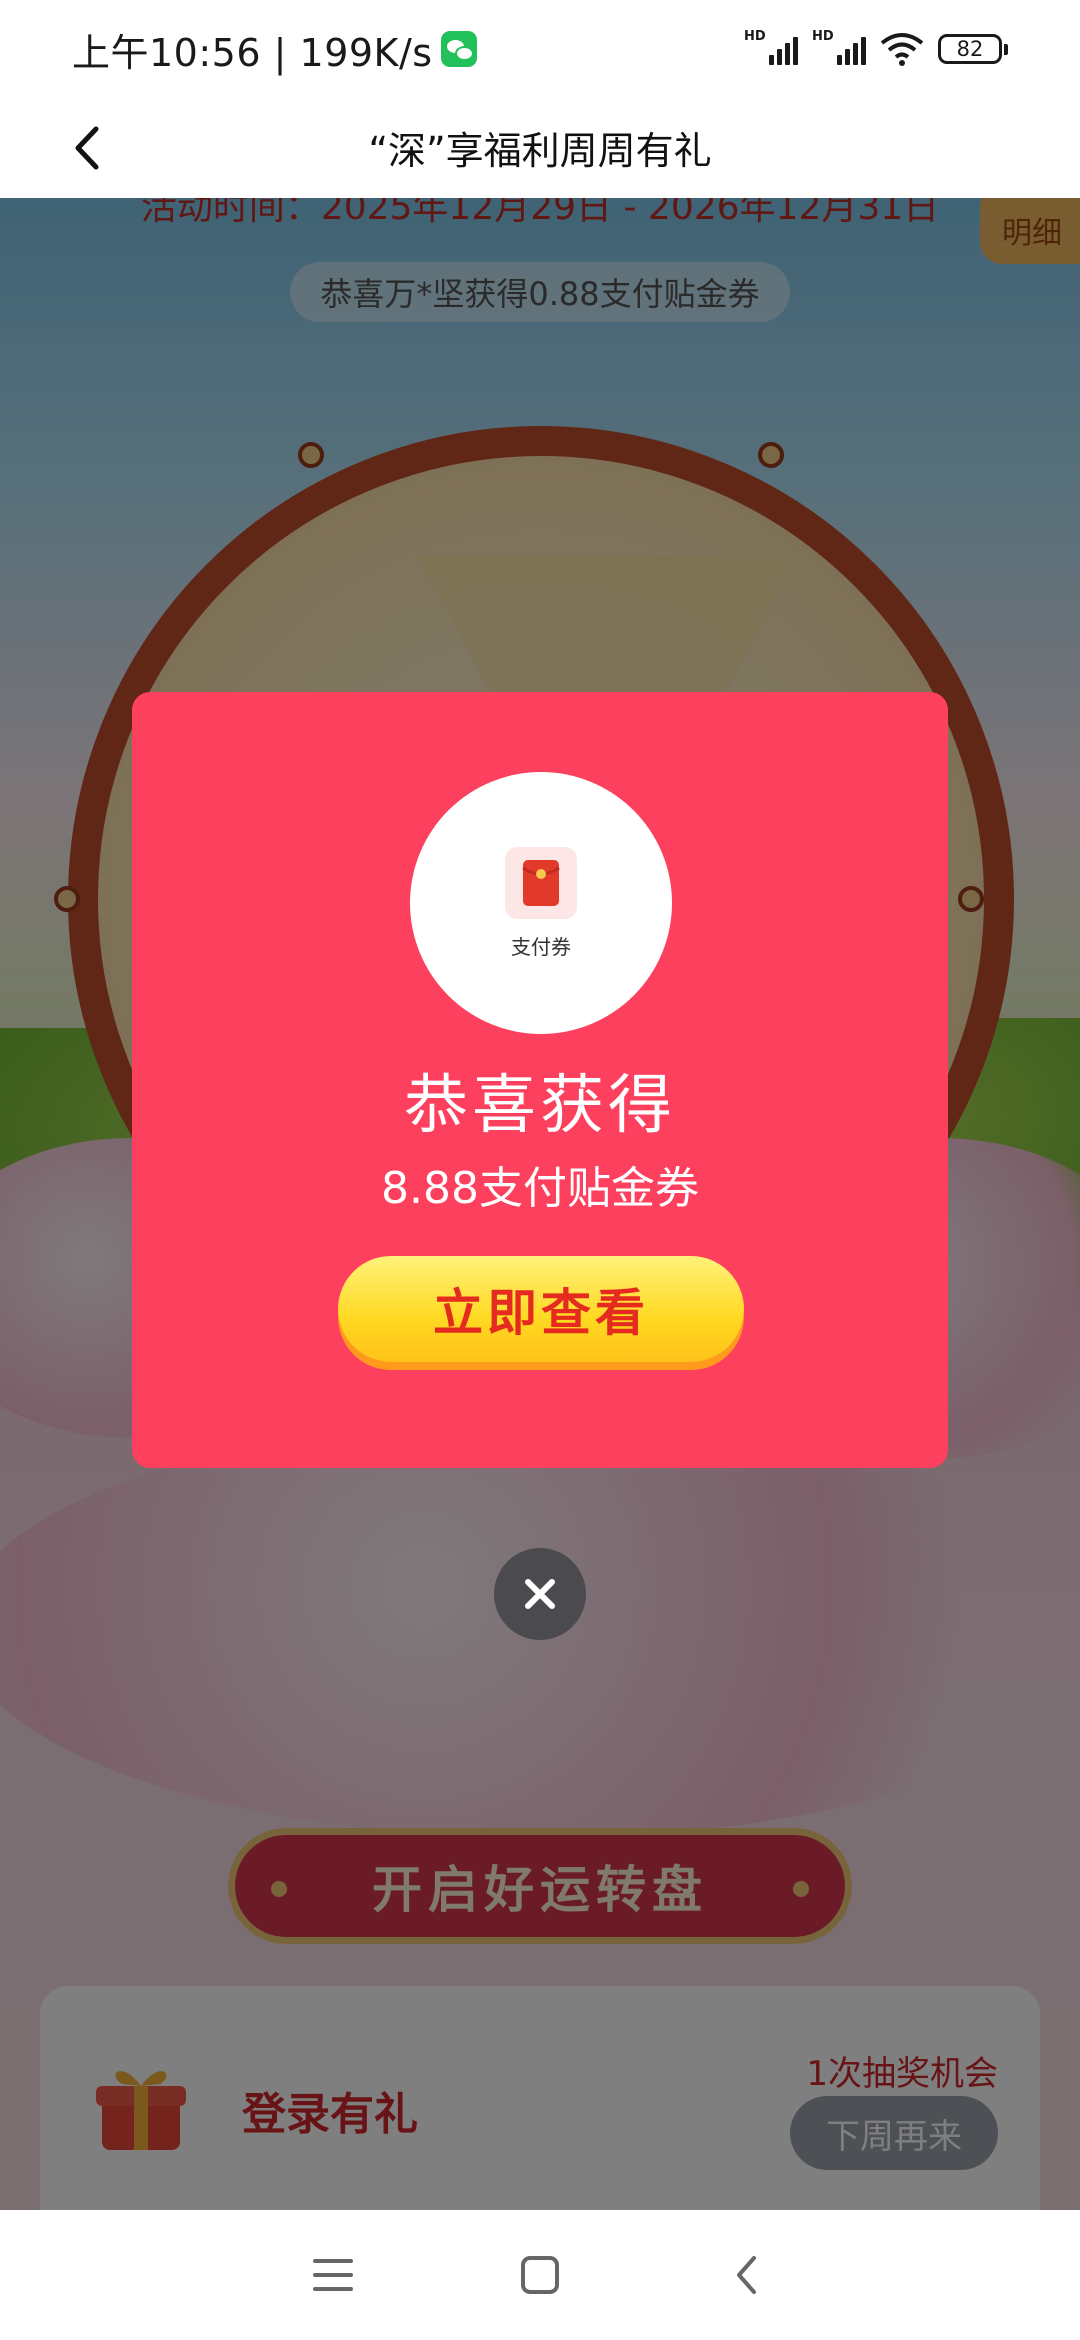 This screenshot has height=2340, width=1080. What do you see at coordinates (167, 52) in the screenshot?
I see `clock: 上午10:56` at bounding box center [167, 52].